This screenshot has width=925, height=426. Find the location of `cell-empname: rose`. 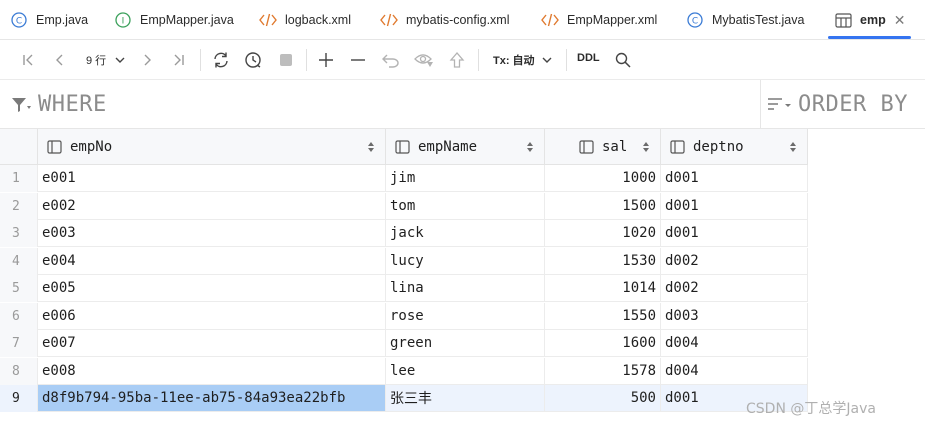

cell-empname: rose is located at coordinates (465, 316).